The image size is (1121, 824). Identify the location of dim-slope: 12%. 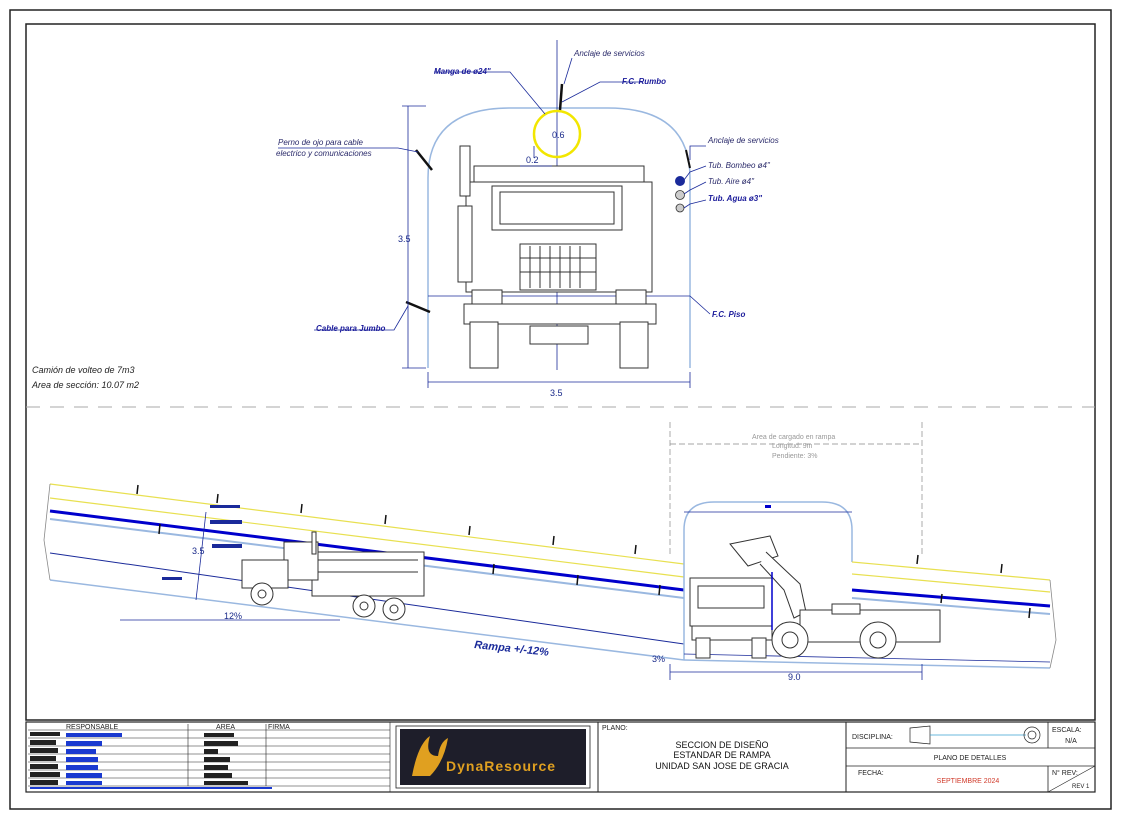
(233, 616).